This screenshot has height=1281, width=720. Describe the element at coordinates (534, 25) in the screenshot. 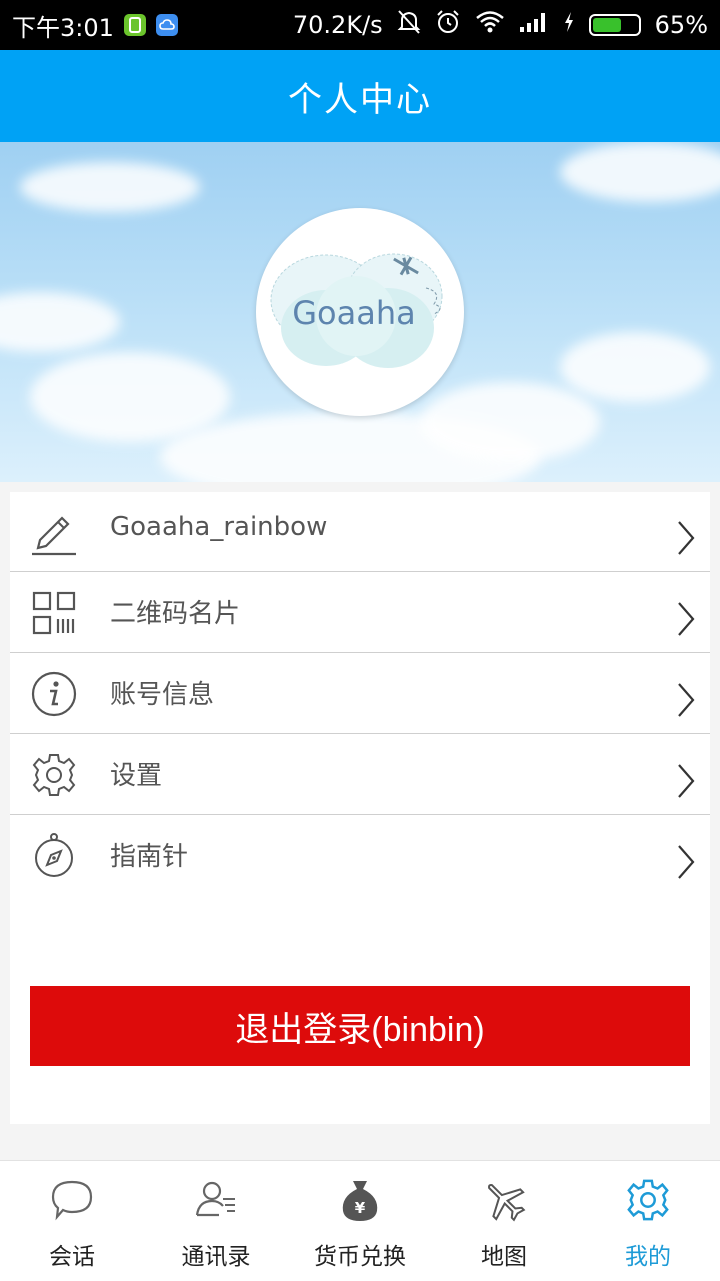

I see `signal-icon` at that location.